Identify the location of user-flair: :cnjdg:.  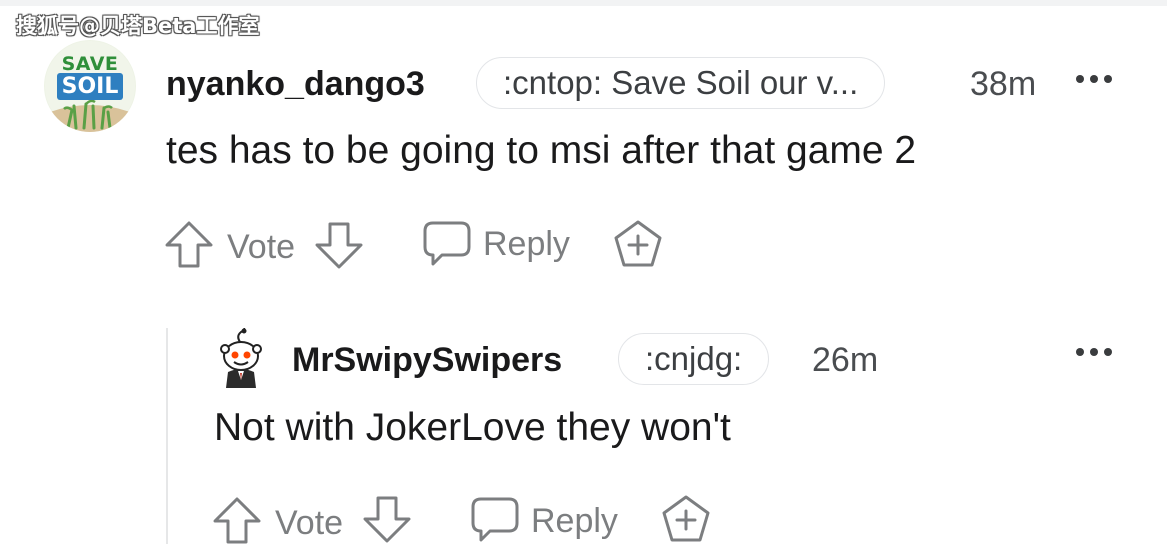
(694, 359).